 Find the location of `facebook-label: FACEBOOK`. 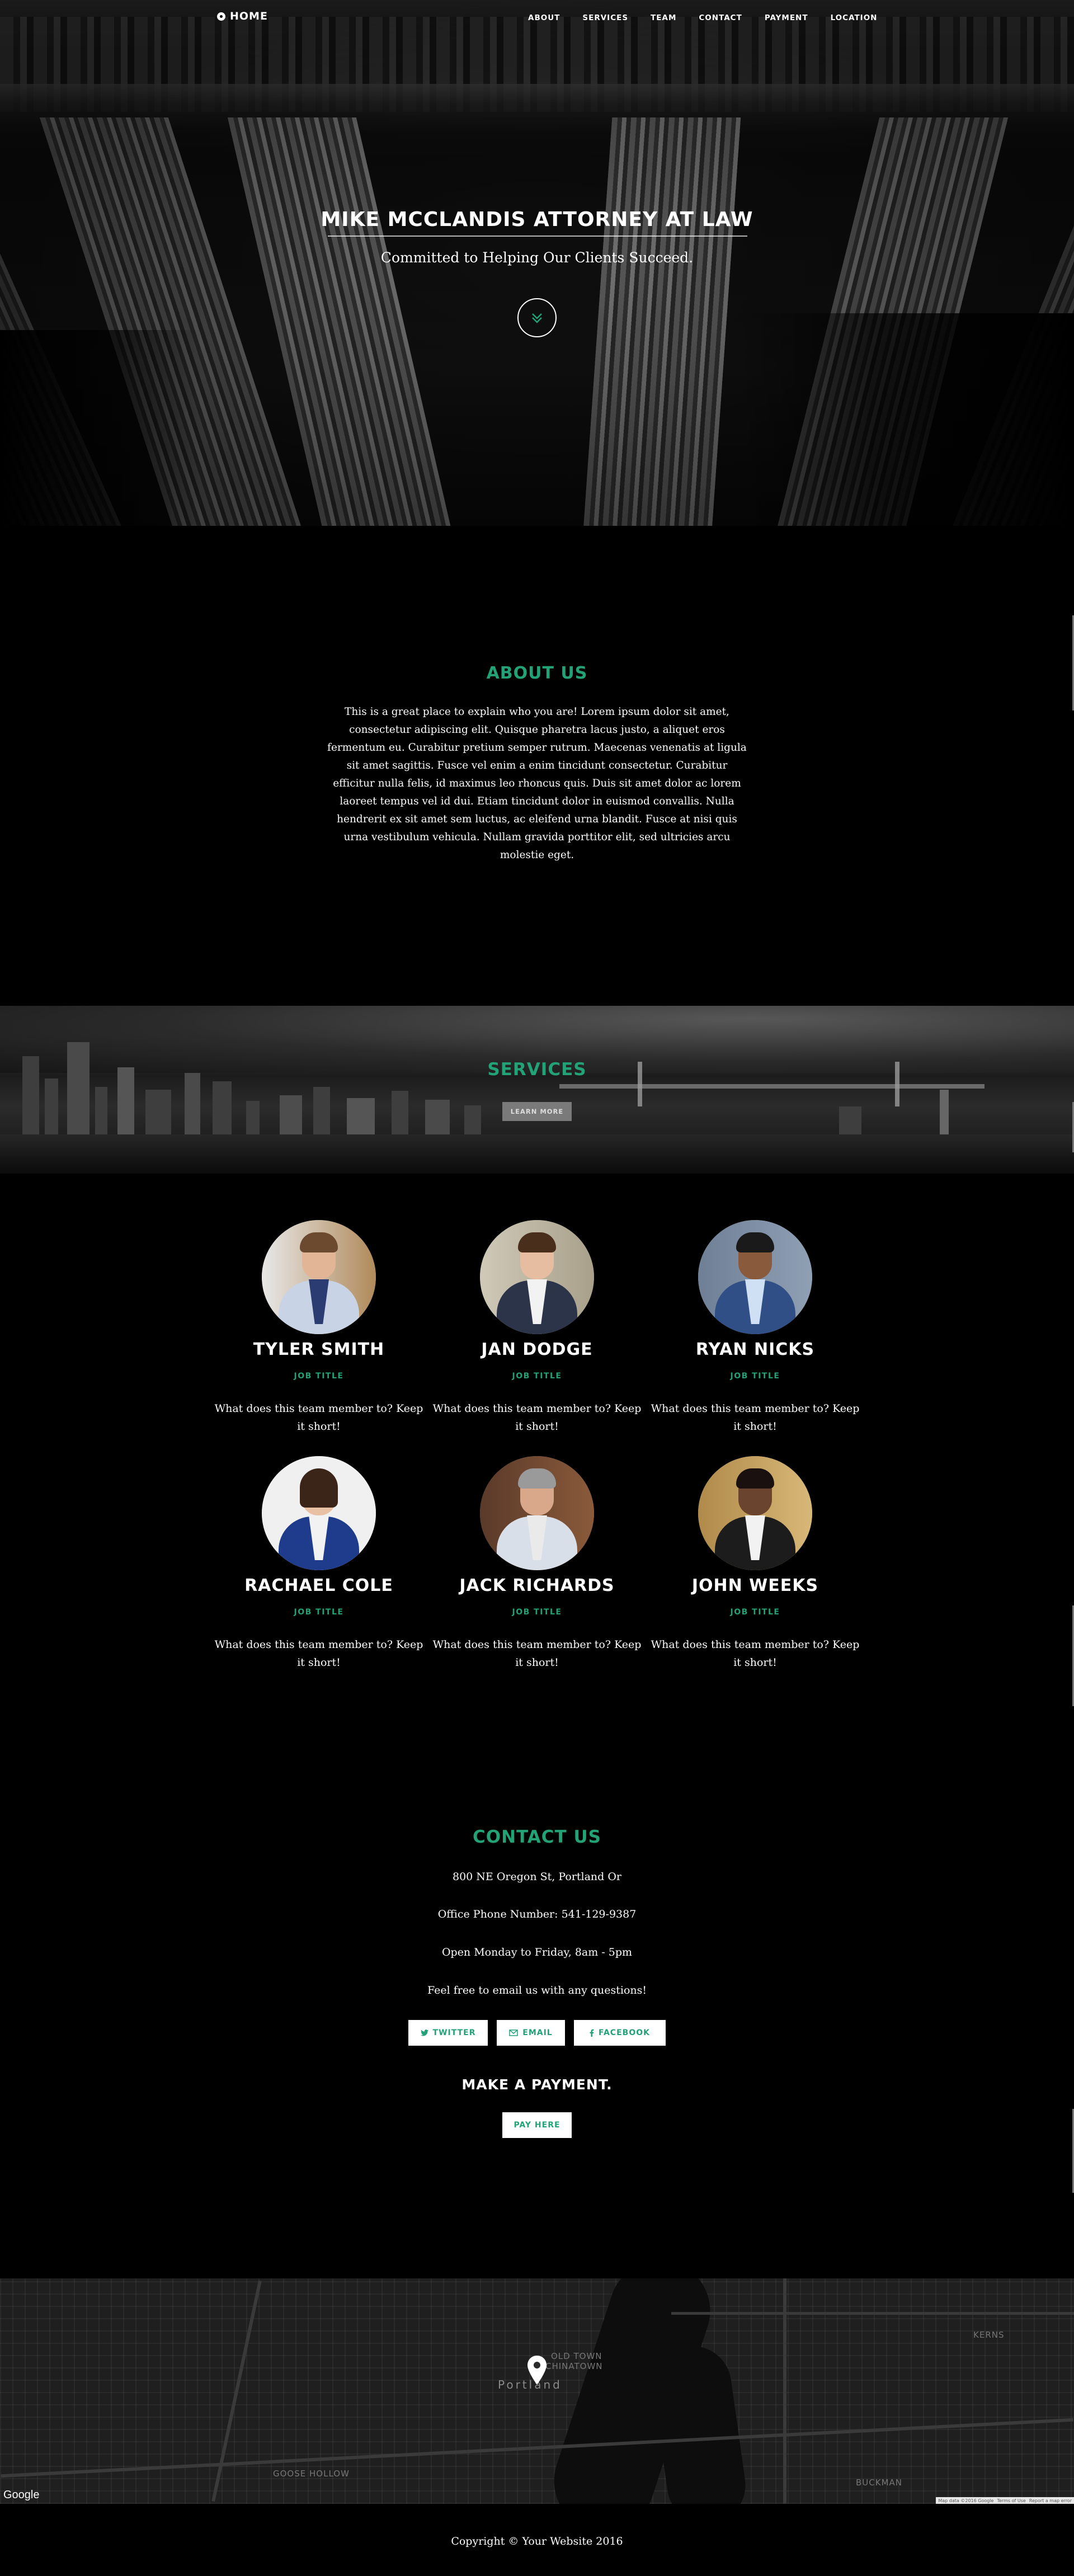

facebook-label: FACEBOOK is located at coordinates (624, 2032).